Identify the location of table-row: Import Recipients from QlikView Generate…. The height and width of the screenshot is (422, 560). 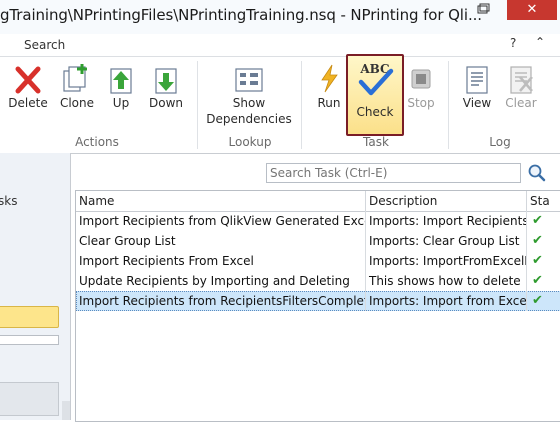
(318, 221).